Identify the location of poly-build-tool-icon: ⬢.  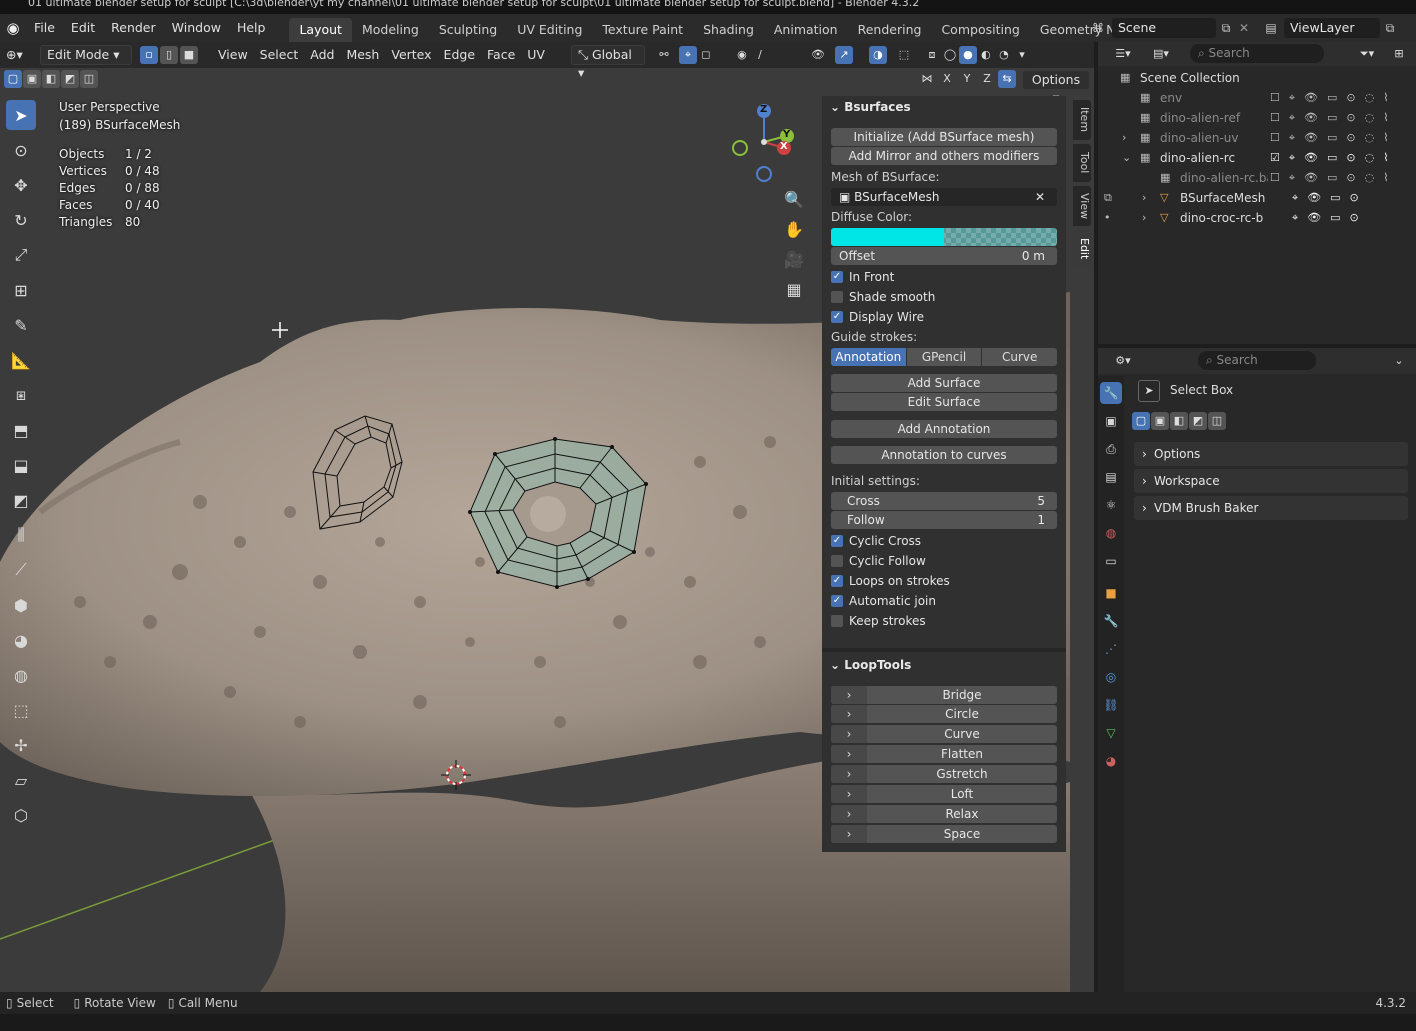
(21, 605).